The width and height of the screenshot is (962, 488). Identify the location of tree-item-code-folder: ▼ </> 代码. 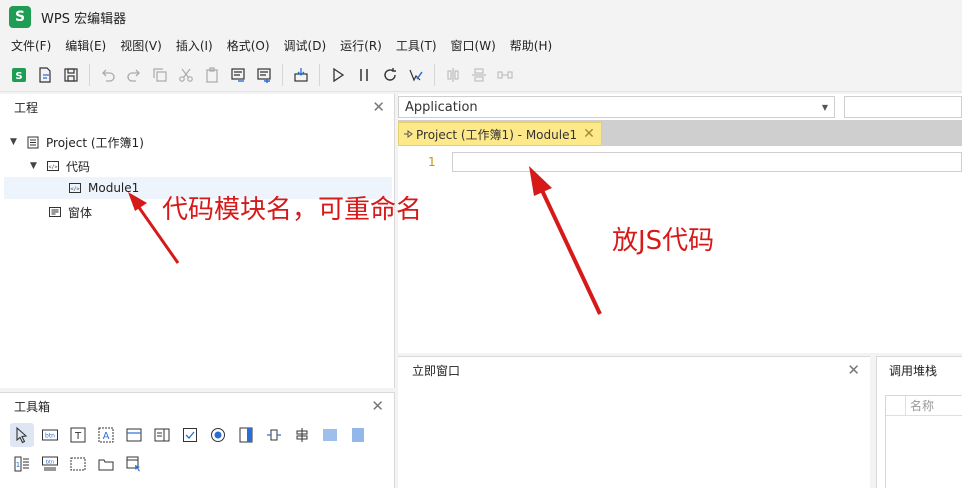
(60, 166).